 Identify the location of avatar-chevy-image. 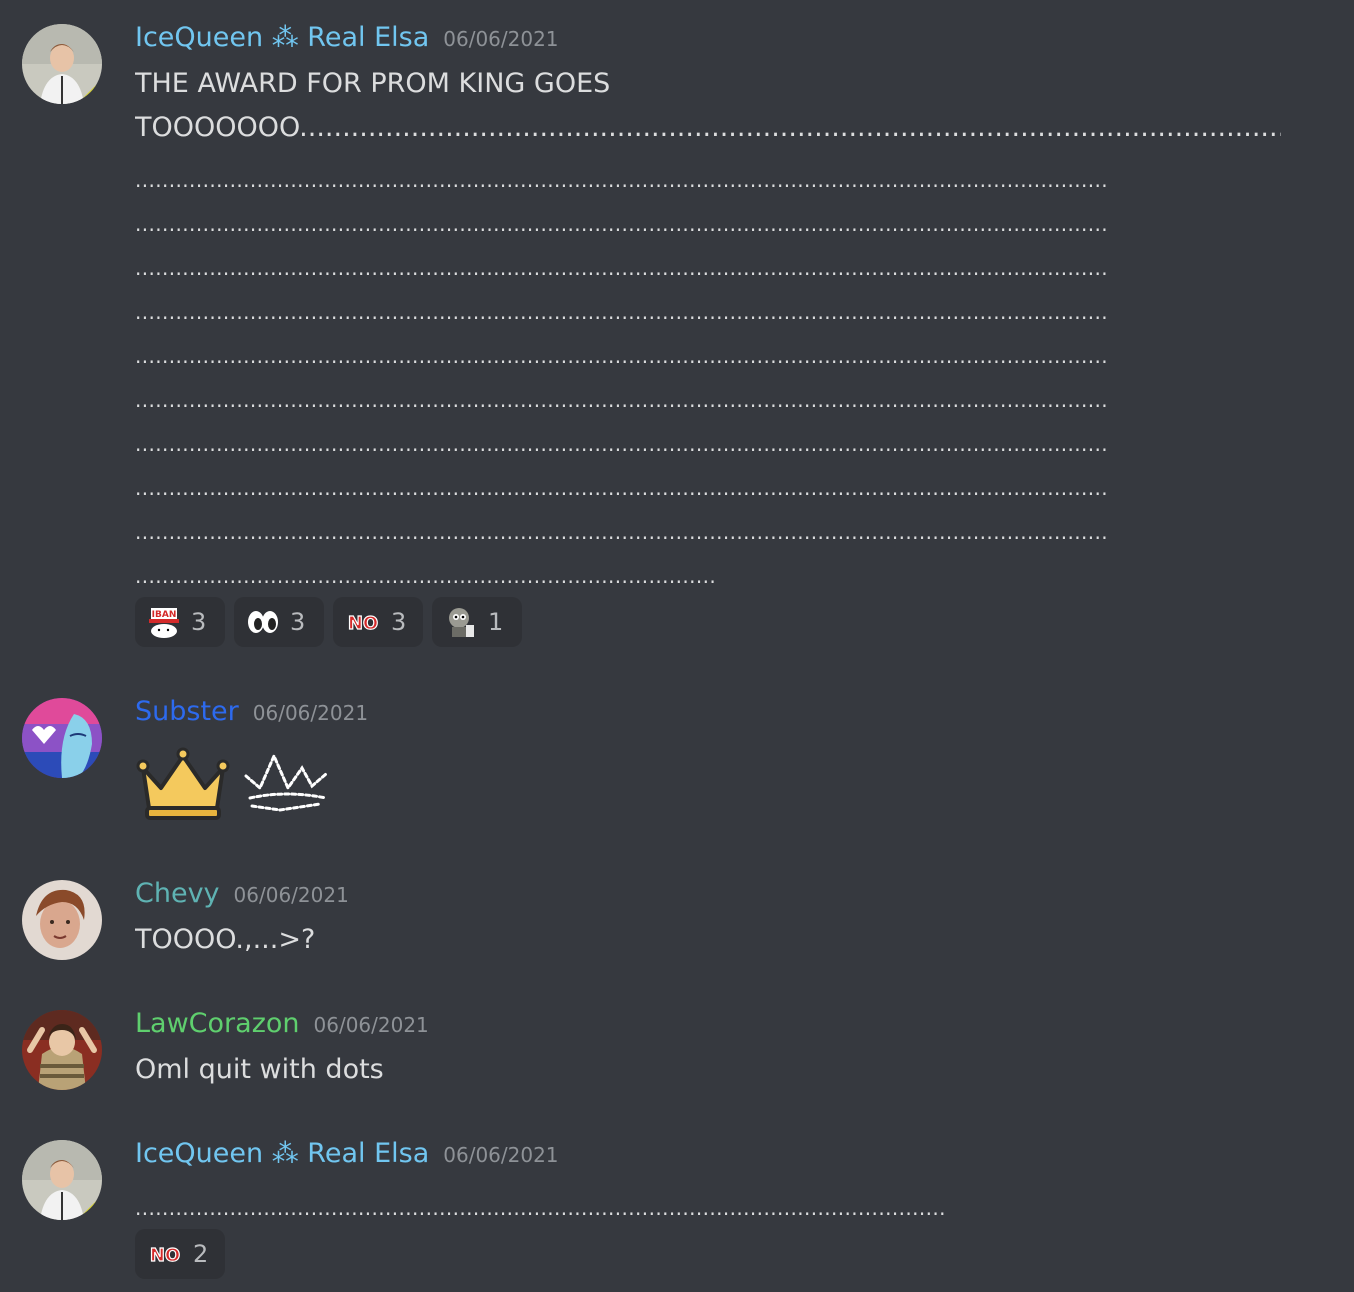
(62, 920).